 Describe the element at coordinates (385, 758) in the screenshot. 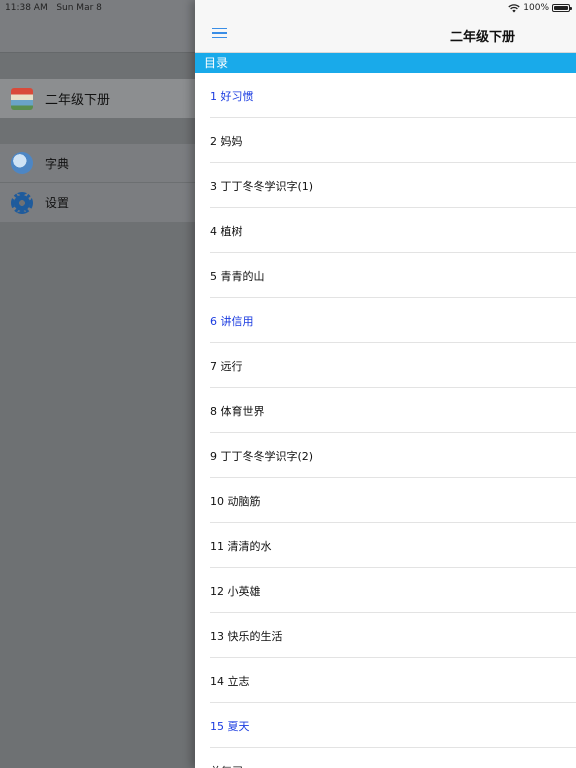

I see `list-item: 总复习` at that location.